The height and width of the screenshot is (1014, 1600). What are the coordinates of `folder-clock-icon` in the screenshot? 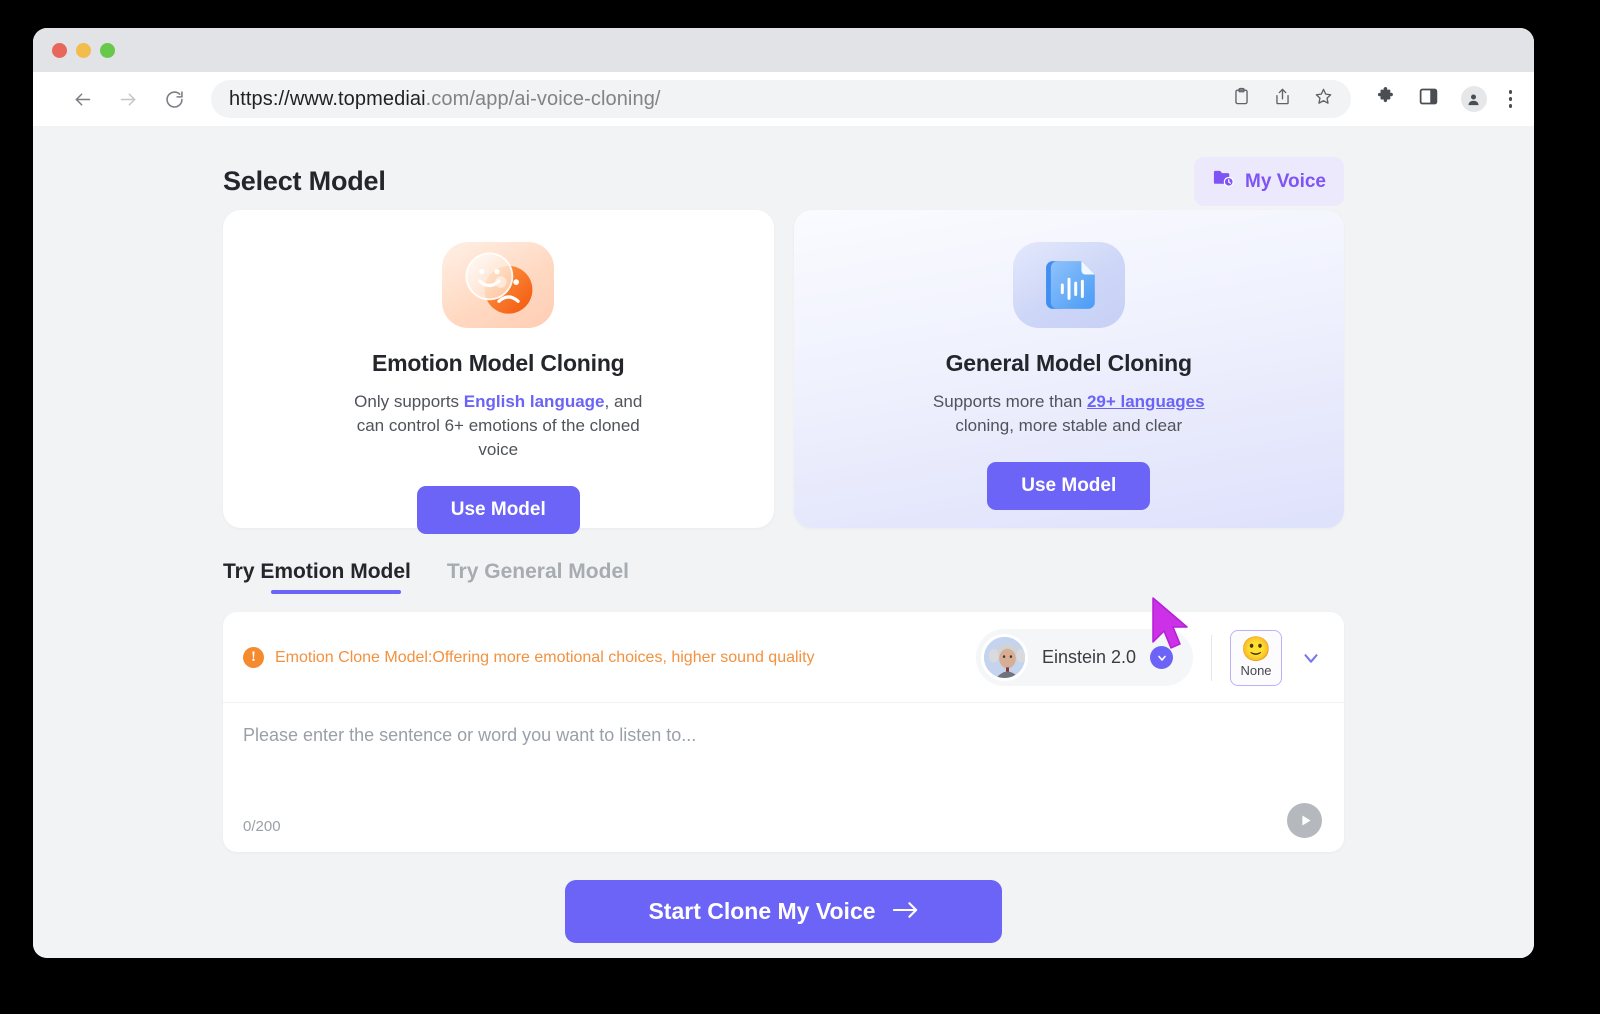 It's located at (1223, 181).